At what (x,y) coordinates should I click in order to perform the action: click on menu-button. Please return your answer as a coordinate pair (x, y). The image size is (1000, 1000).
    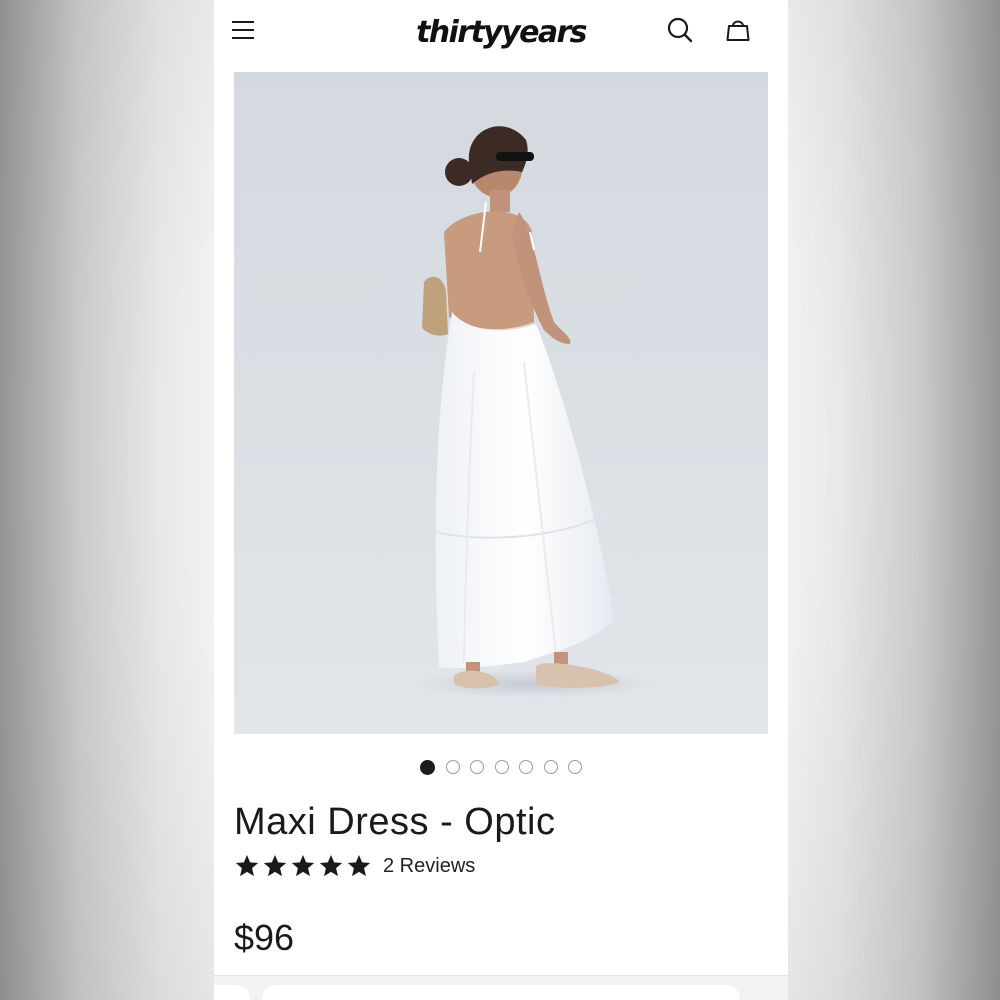
    Looking at the image, I should click on (243, 30).